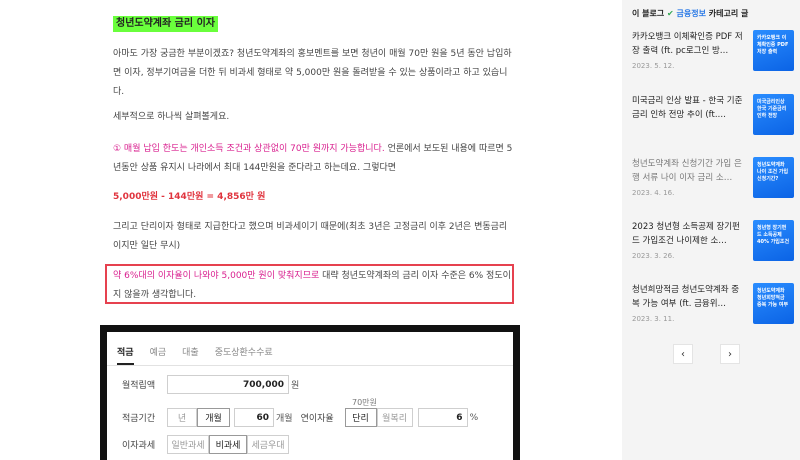  I want to click on tax-row: 이자과세 일반과세 비과세 세금우대, so click(205, 444).